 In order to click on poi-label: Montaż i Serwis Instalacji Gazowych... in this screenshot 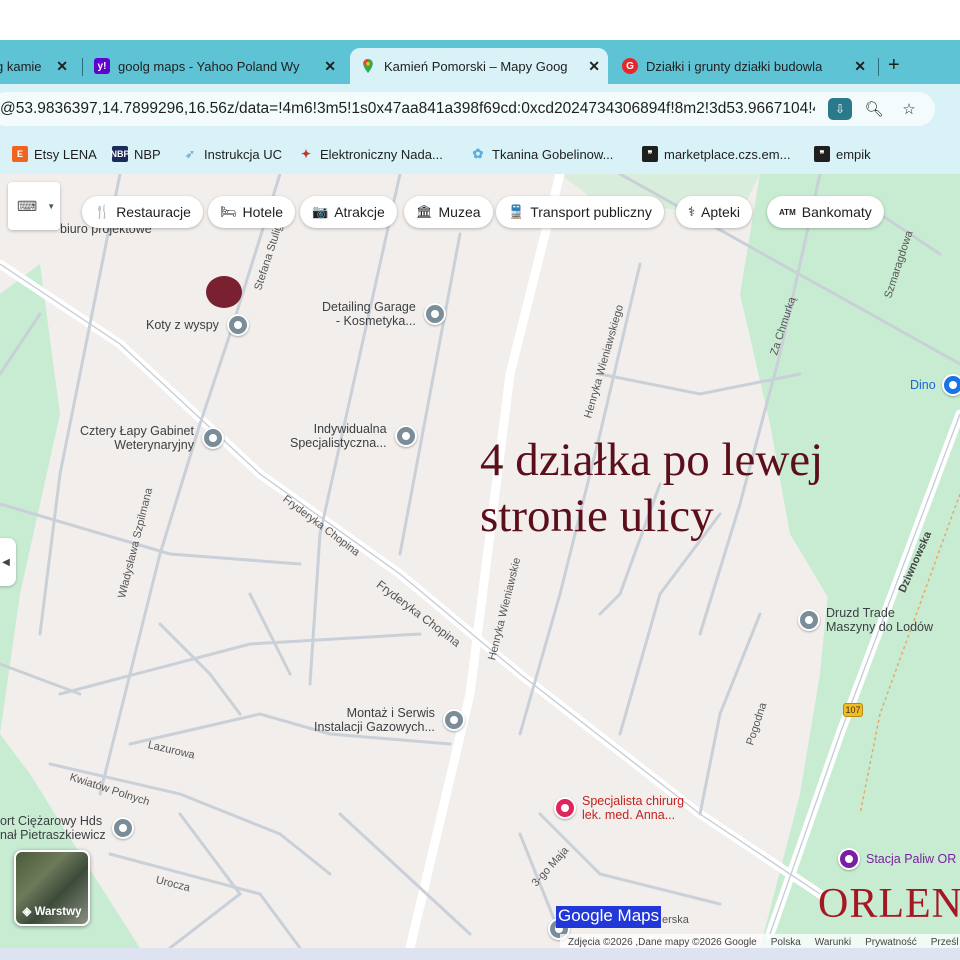, I will do `click(374, 720)`.